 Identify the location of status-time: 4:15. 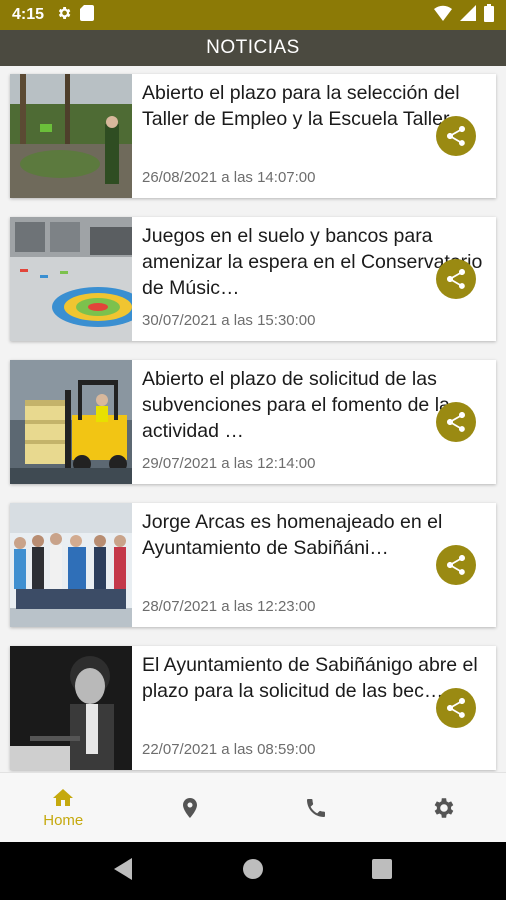
(28, 14).